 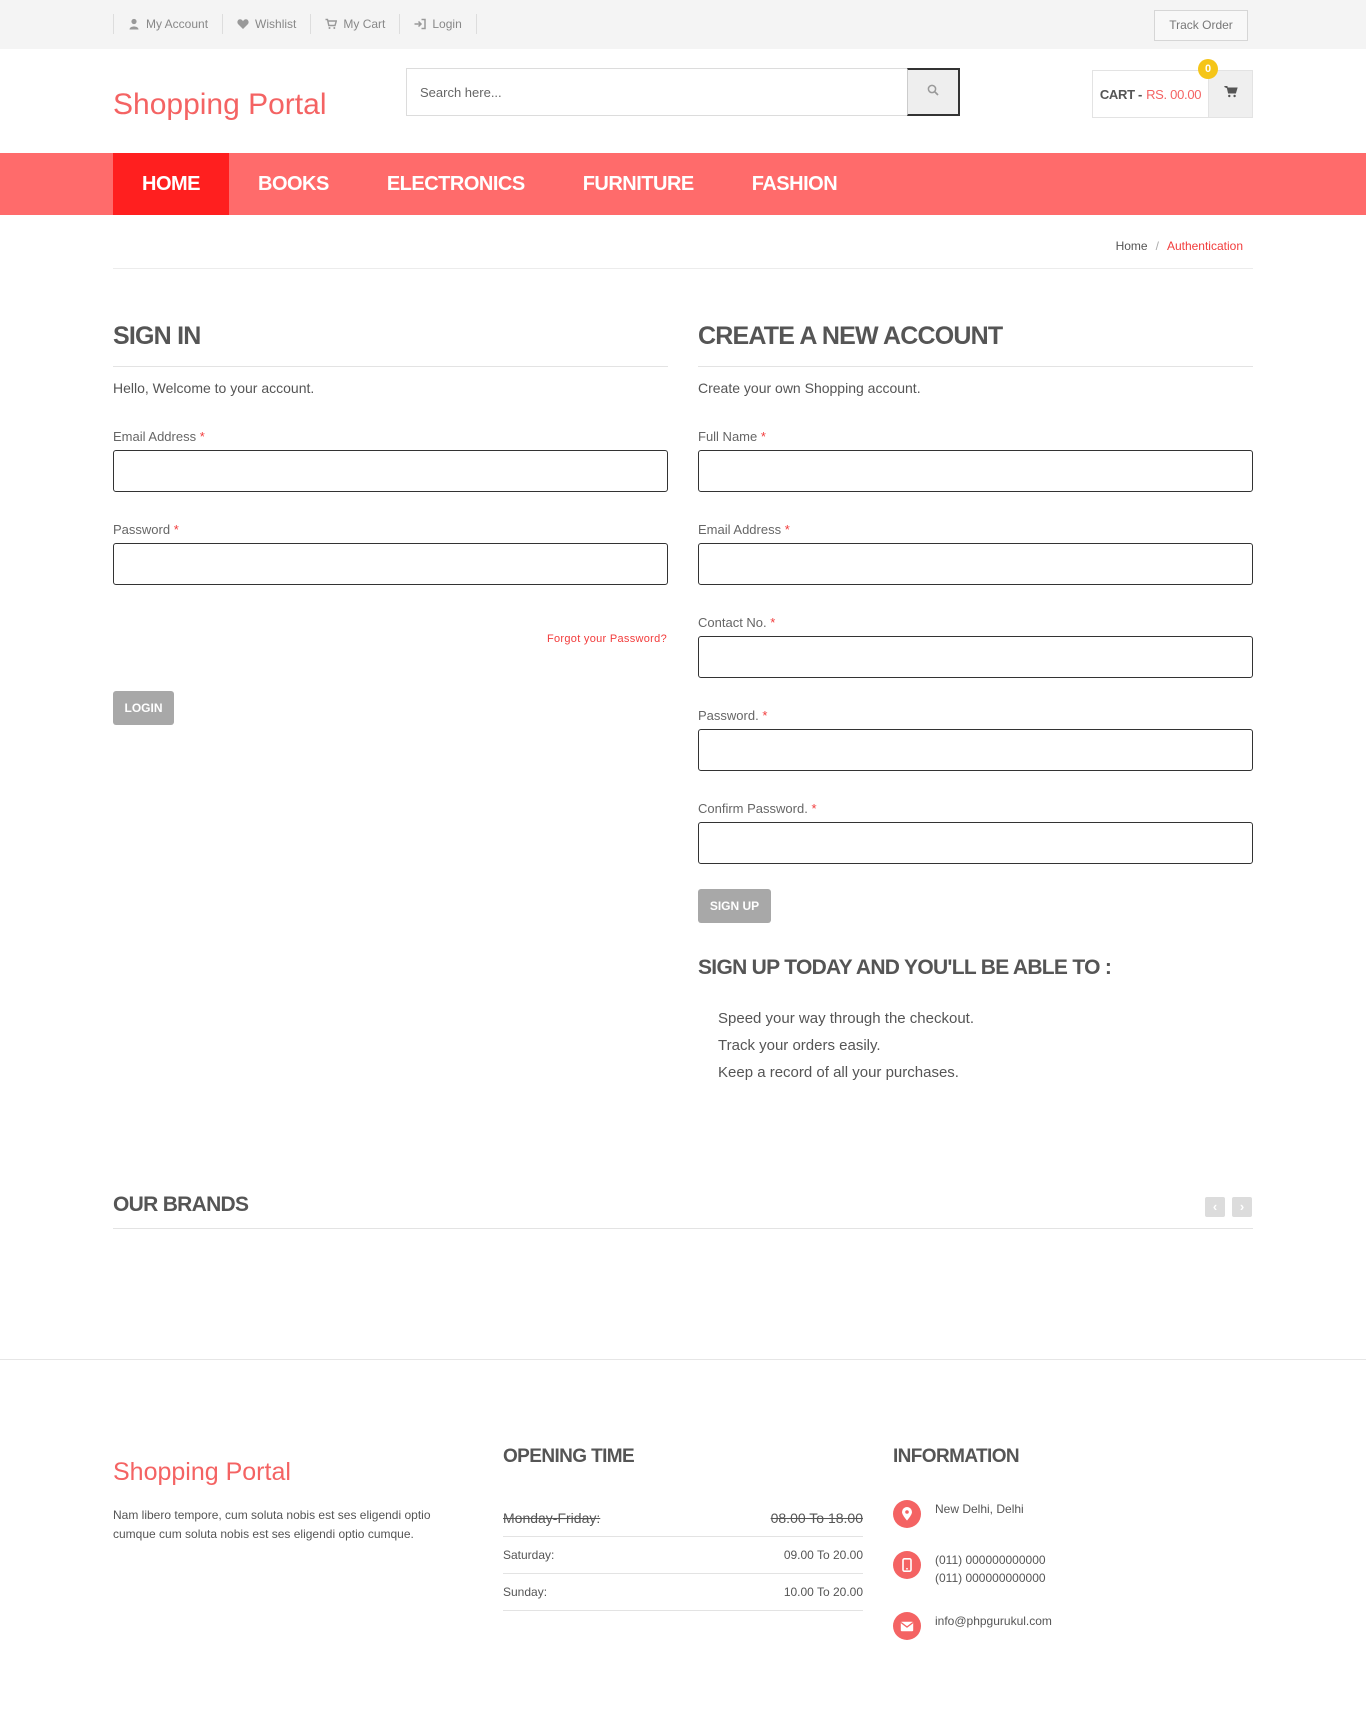 What do you see at coordinates (177, 24) in the screenshot?
I see `my-account-label: My Account` at bounding box center [177, 24].